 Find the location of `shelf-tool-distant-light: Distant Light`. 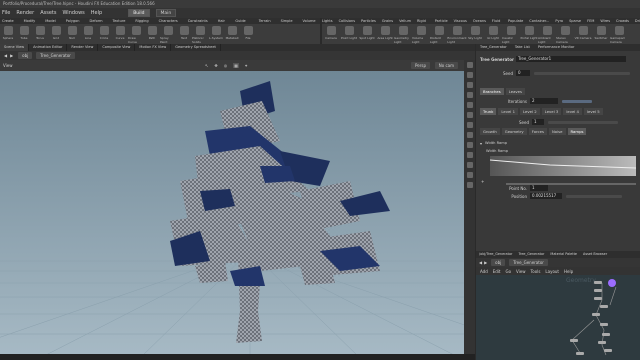

shelf-tool-distant-light: Distant Light is located at coordinates (439, 34).